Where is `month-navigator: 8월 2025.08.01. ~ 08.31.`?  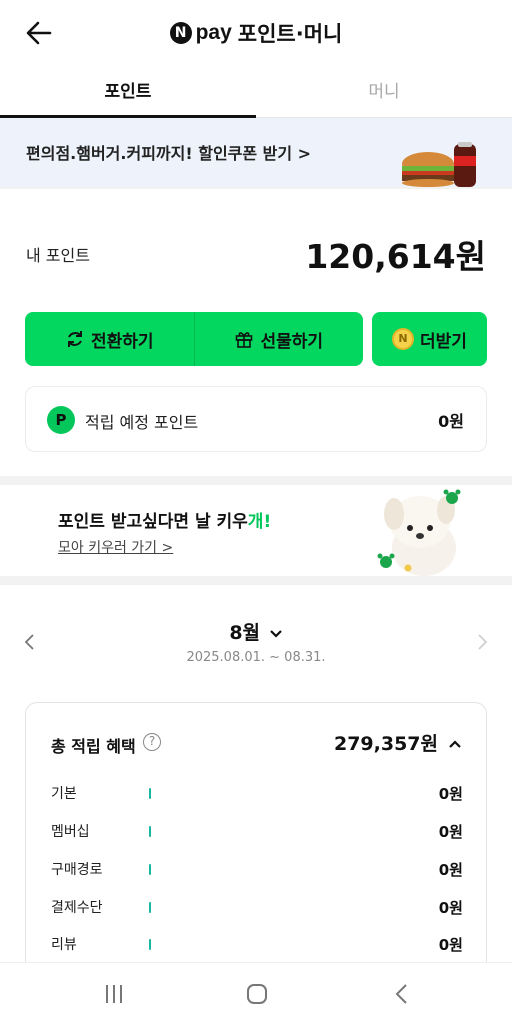 month-navigator: 8월 2025.08.01. ~ 08.31. is located at coordinates (256, 644).